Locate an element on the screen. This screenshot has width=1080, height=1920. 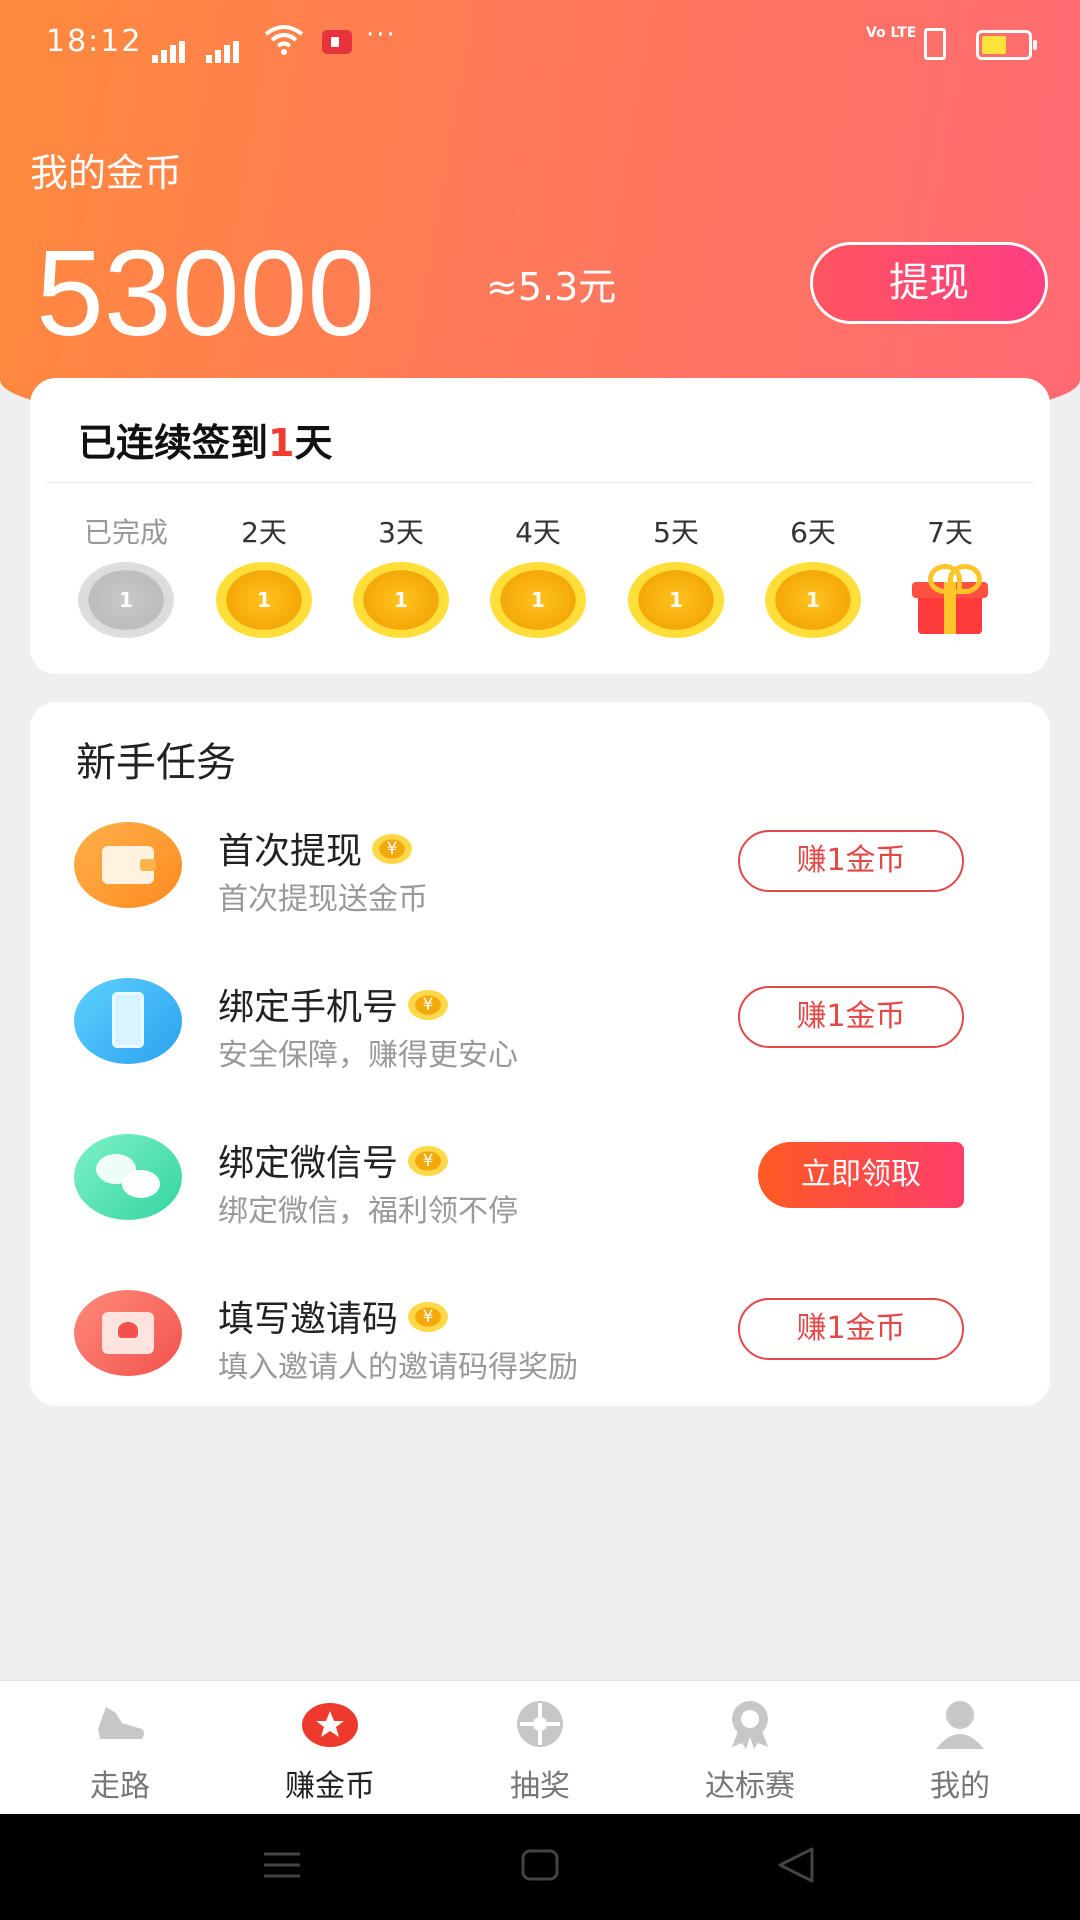
nav-contest: 达标赛 is located at coordinates (750, 1748).